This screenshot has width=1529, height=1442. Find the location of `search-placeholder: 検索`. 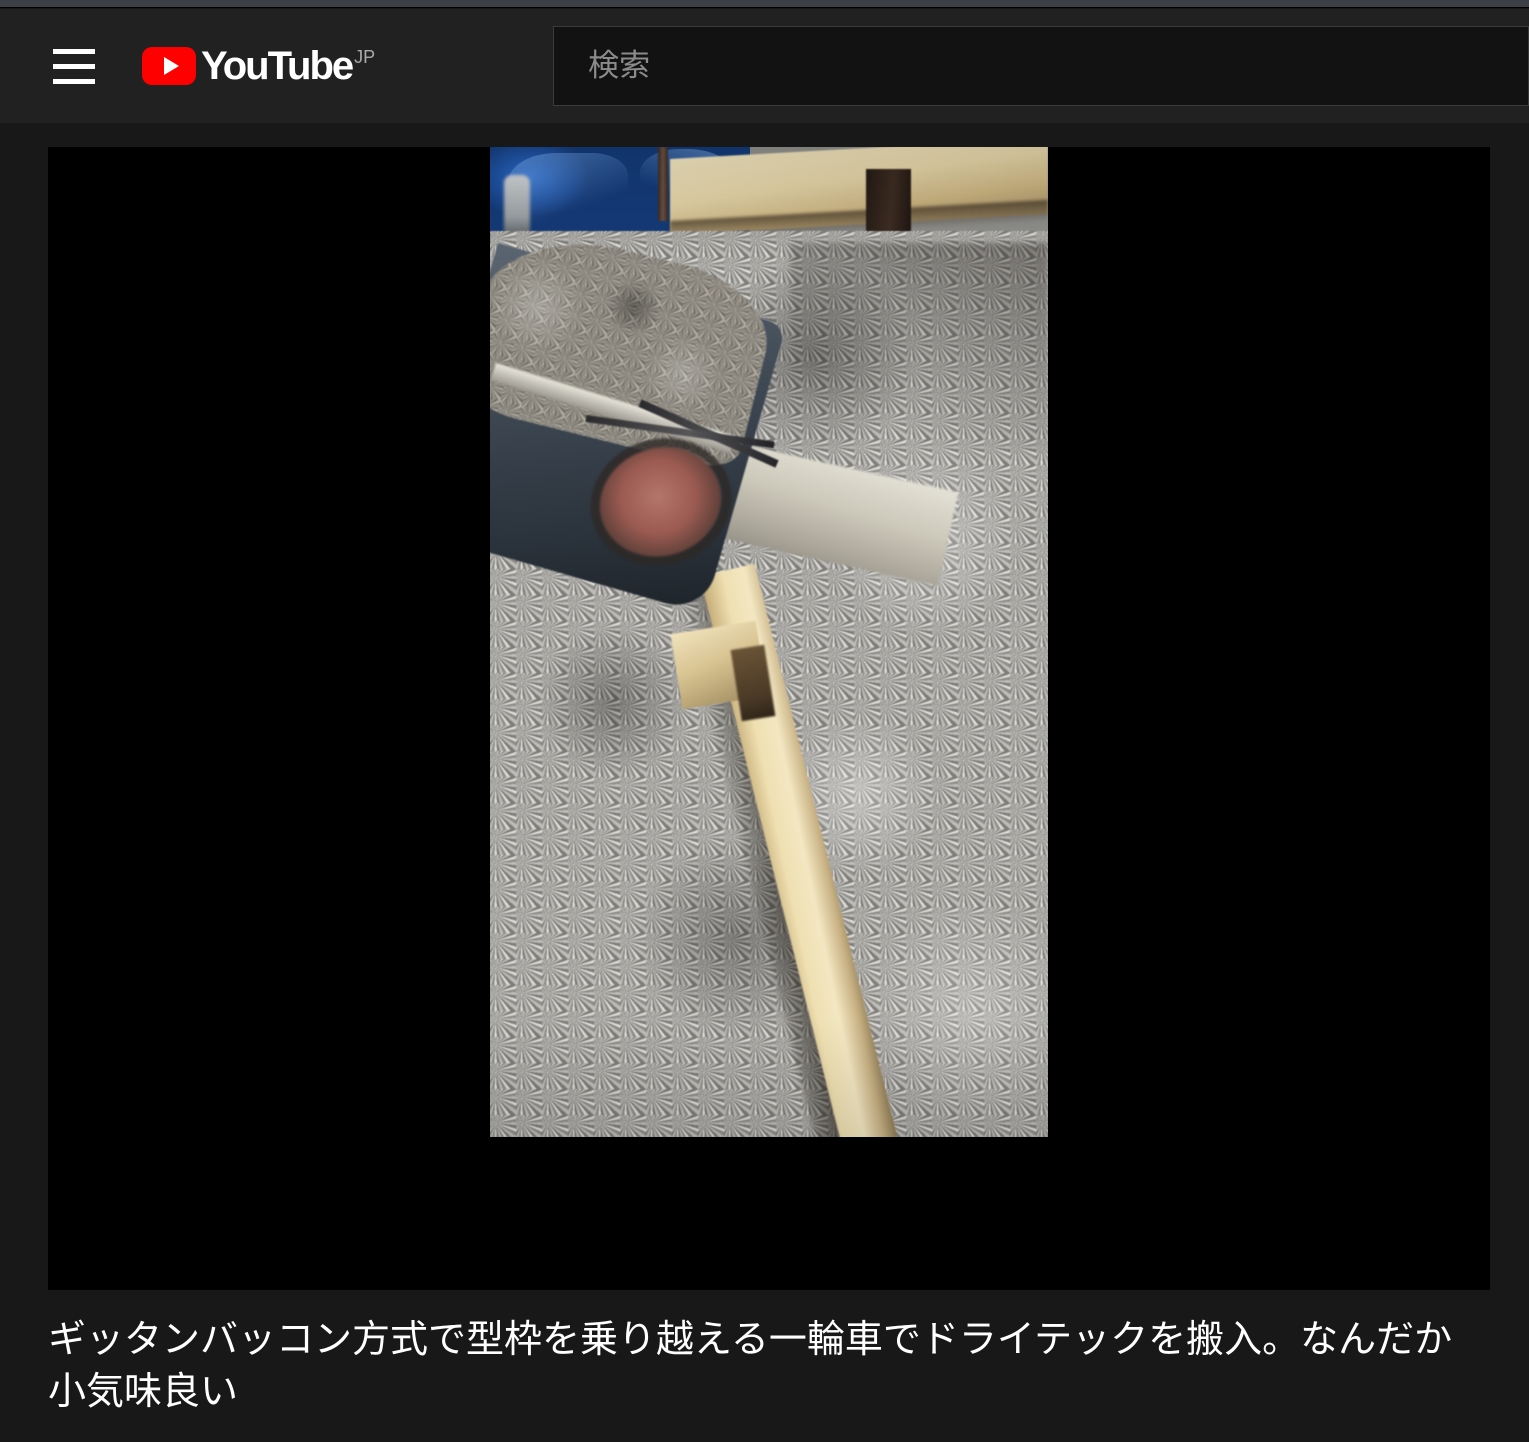

search-placeholder: 検索 is located at coordinates (619, 66).